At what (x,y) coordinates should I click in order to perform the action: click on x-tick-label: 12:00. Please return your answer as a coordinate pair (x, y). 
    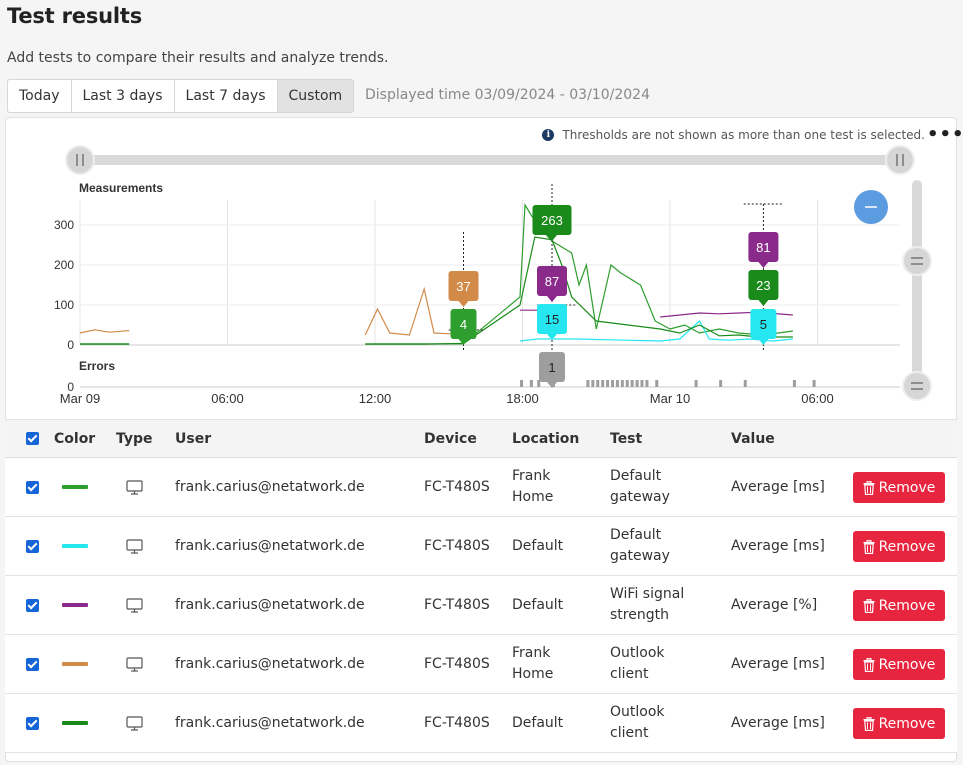
    Looking at the image, I should click on (375, 398).